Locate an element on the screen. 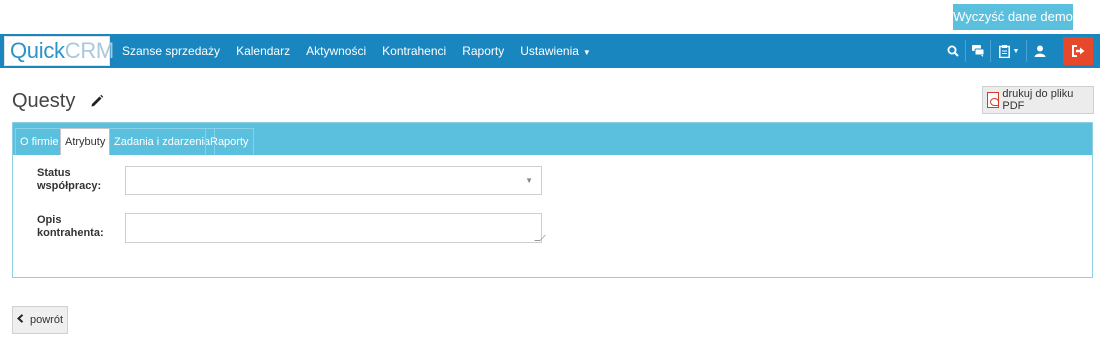  print-pdf-label: drukuj do pliku PDF is located at coordinates (1038, 100).